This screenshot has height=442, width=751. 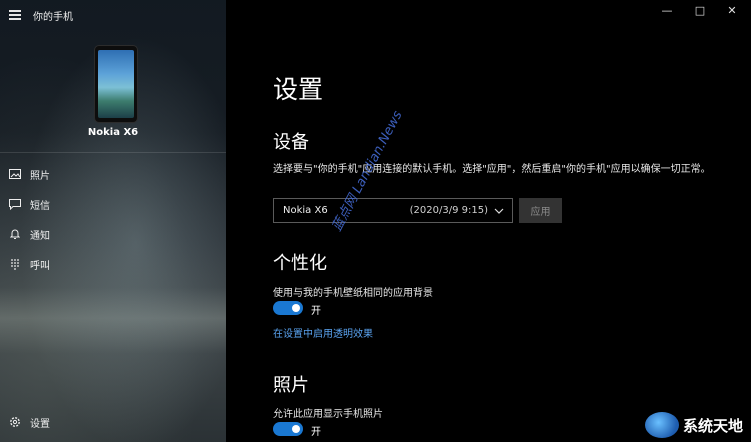 What do you see at coordinates (661, 425) in the screenshot?
I see `watermark-logo-icon` at bounding box center [661, 425].